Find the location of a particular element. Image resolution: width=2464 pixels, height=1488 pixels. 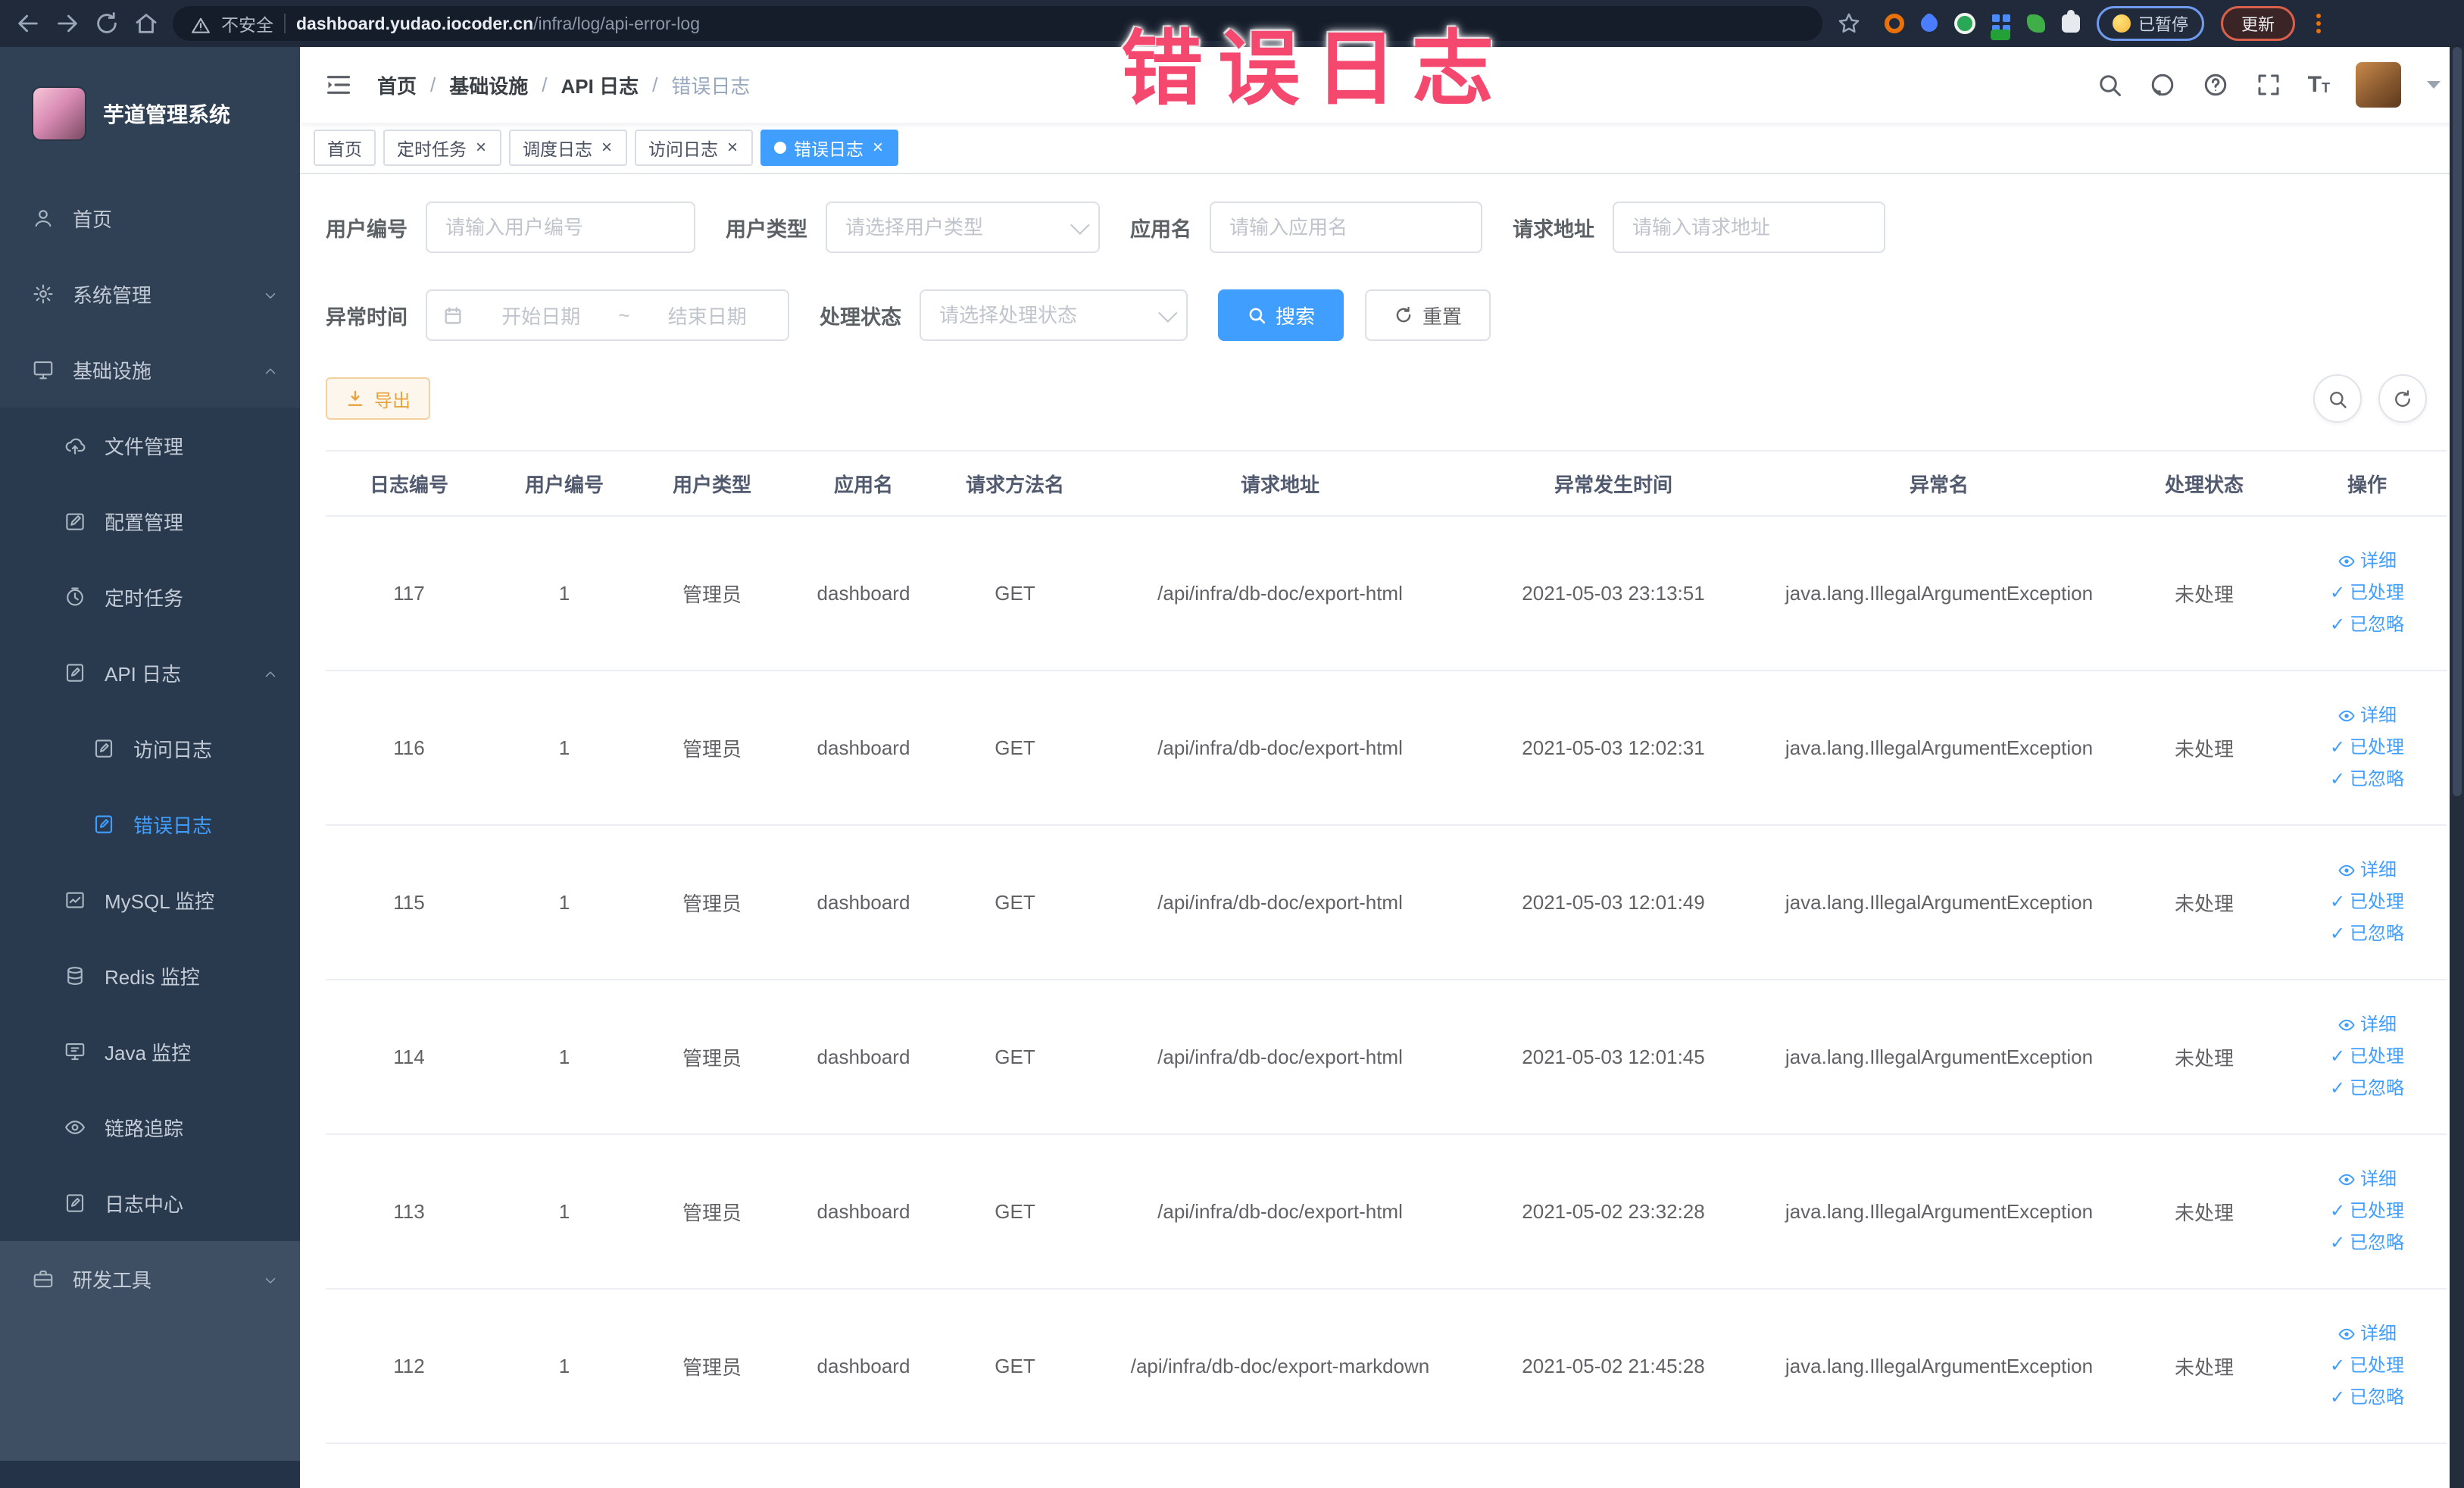

bookmark-star-icon is located at coordinates (1849, 23).